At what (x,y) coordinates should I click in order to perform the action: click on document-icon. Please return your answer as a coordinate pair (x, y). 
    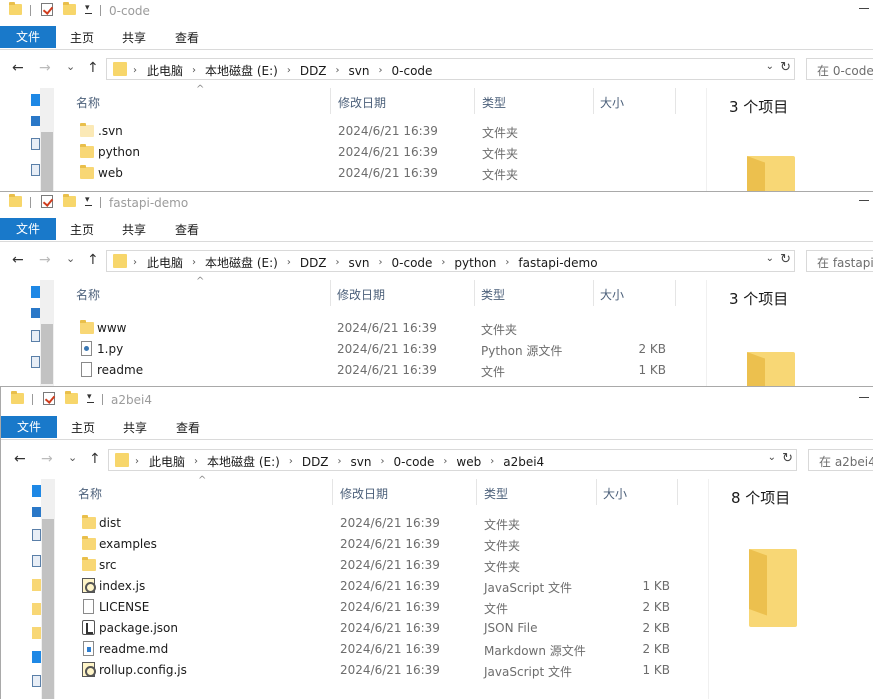
    Looking at the image, I should click on (35, 144).